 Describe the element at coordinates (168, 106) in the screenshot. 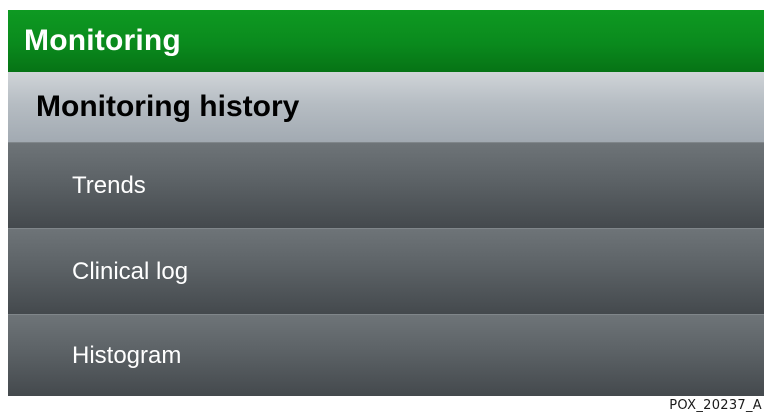

I see `section-title: Monitoring history` at that location.